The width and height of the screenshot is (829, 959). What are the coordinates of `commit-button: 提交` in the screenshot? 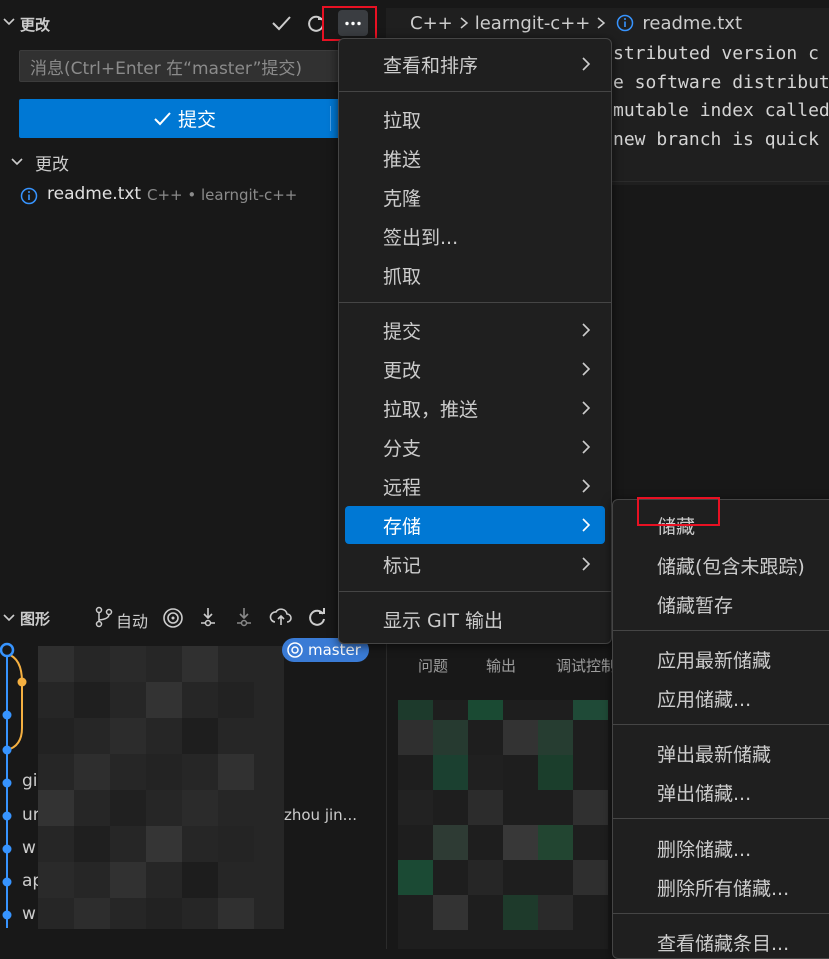 It's located at (184, 118).